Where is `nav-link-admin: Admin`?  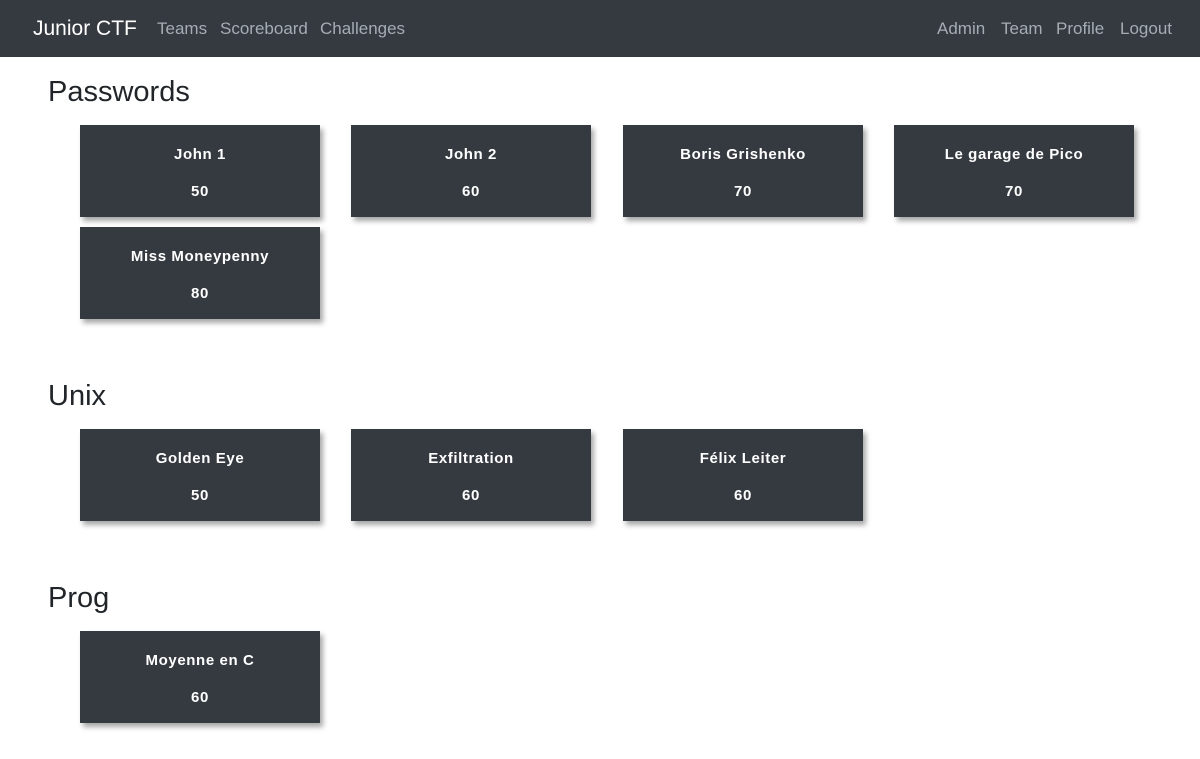 nav-link-admin: Admin is located at coordinates (961, 29).